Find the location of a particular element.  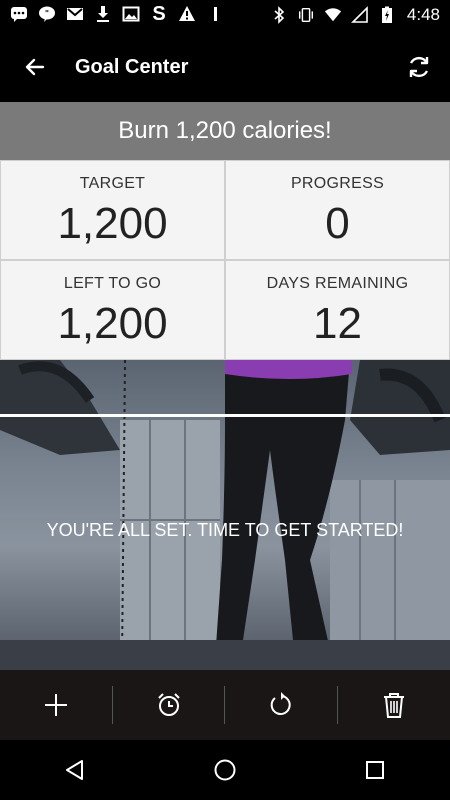

notification-icons: " S is located at coordinates (117, 13).